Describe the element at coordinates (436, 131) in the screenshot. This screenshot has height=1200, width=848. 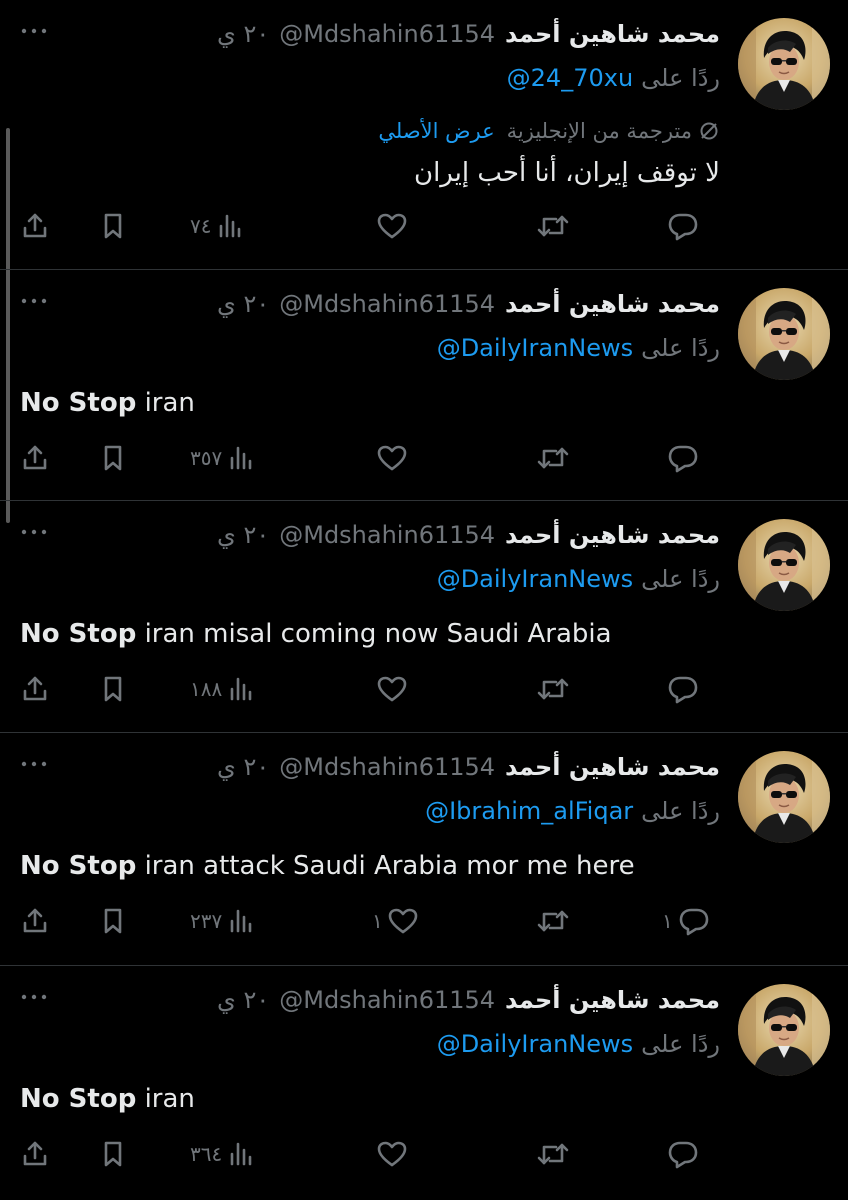
I see `show-original-link: عرض الأصلي` at that location.